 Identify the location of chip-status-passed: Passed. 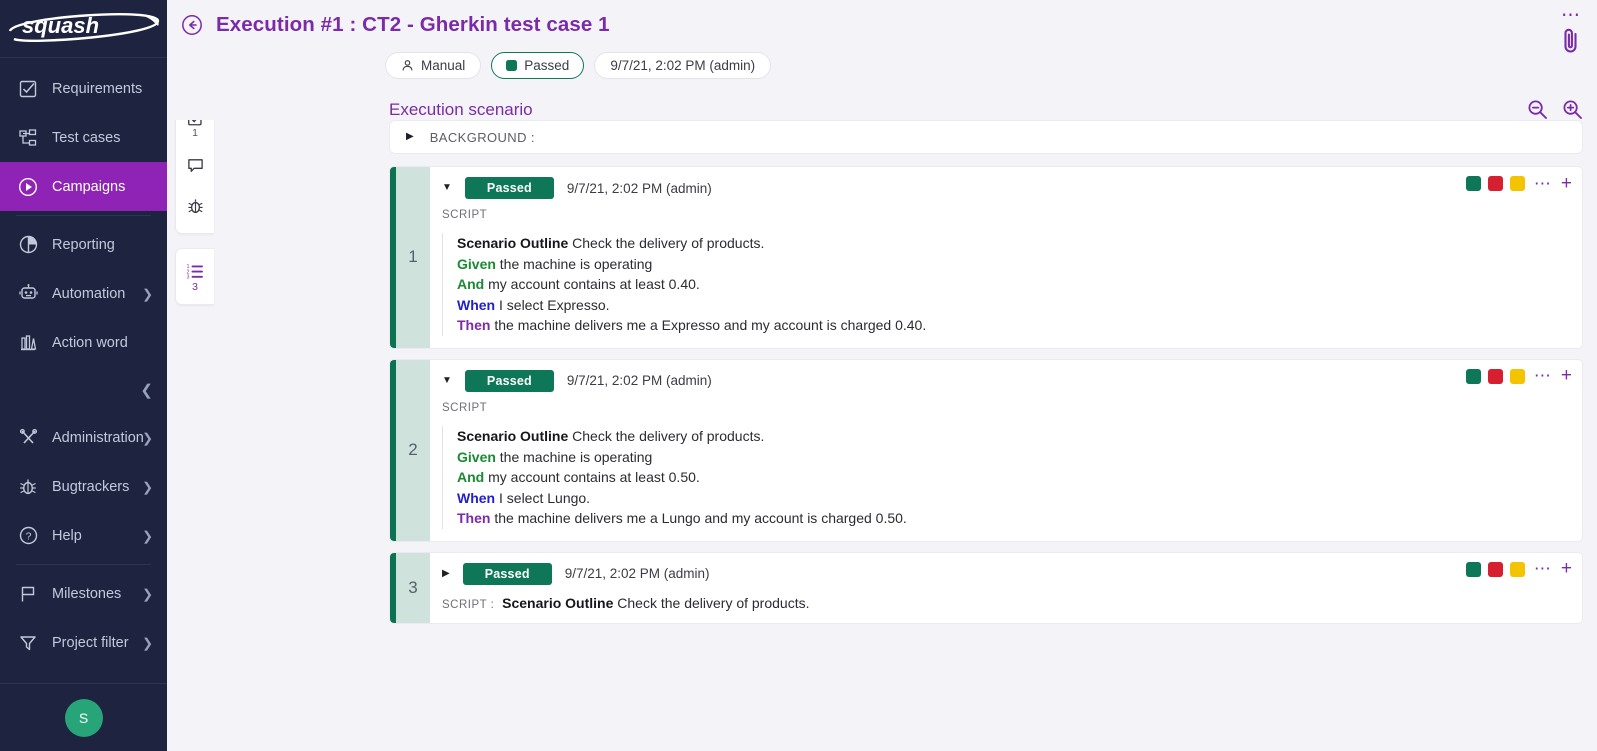
(538, 65).